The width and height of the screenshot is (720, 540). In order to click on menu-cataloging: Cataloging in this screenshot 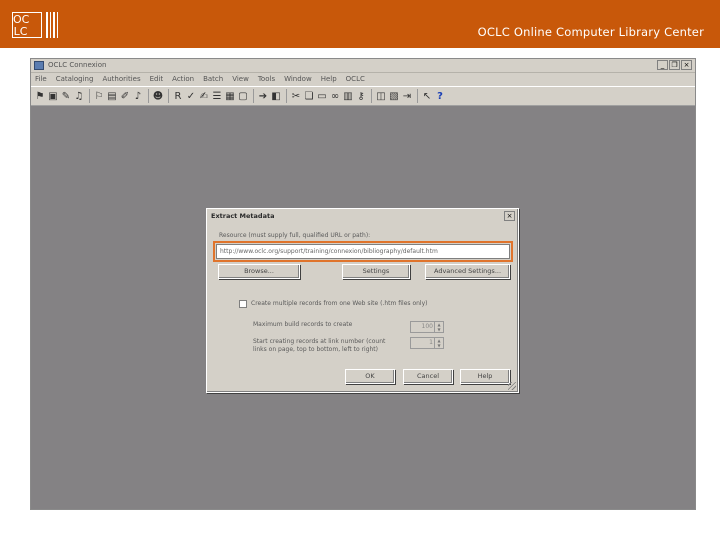, I will do `click(75, 79)`.